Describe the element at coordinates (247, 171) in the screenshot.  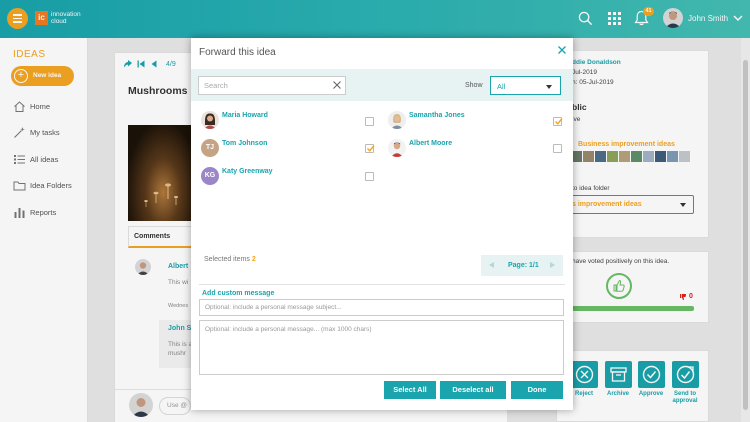
I see `user-name: Katy Greenway` at that location.